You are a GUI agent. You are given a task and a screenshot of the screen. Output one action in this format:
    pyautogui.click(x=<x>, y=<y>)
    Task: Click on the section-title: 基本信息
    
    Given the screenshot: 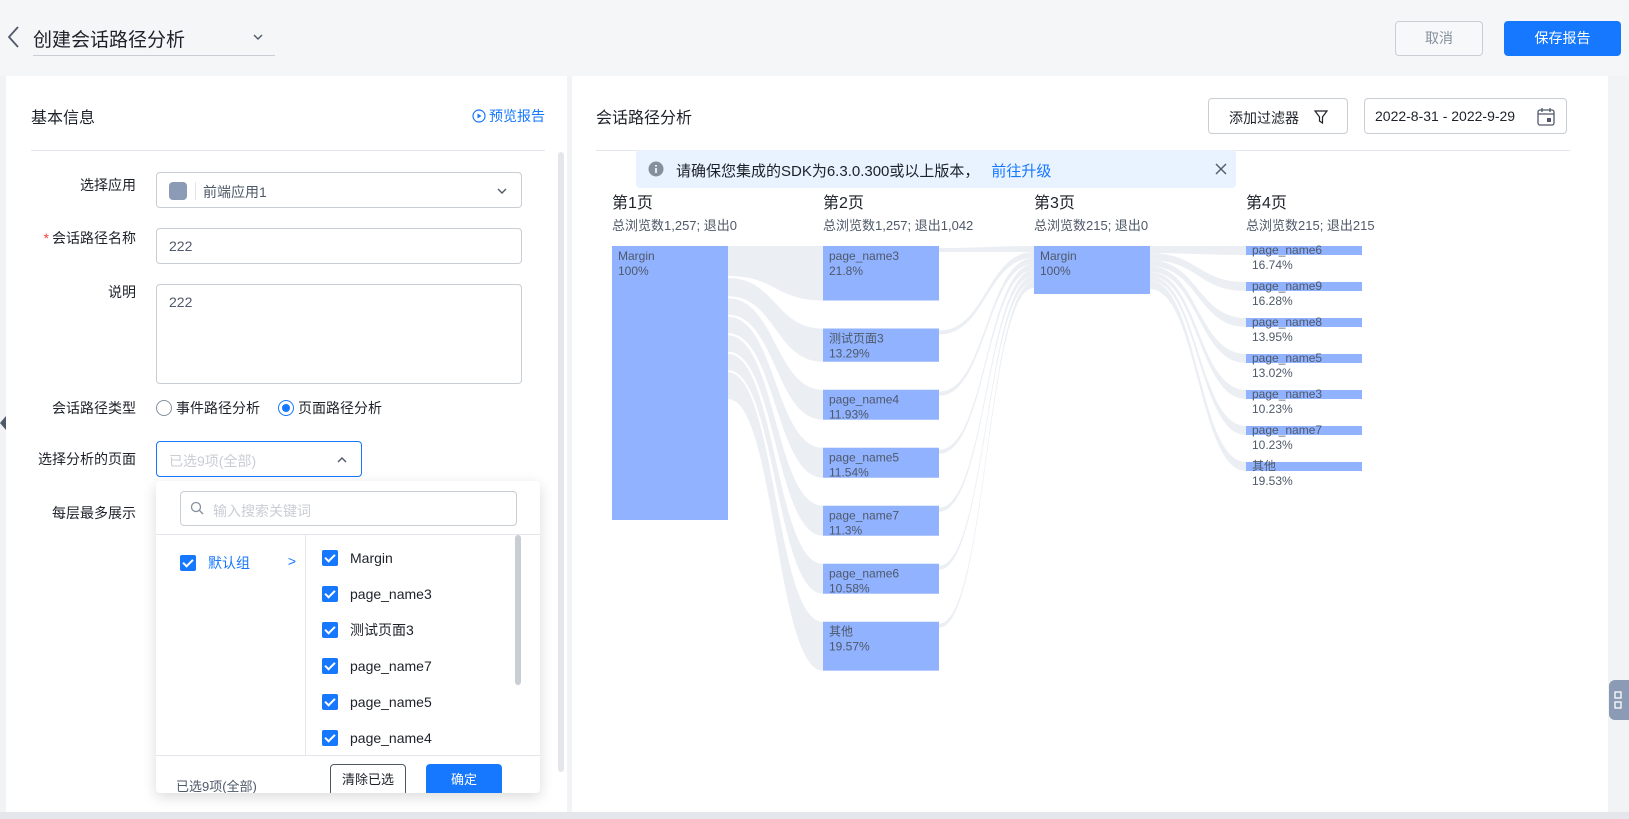 What is the action you would take?
    pyautogui.click(x=63, y=118)
    